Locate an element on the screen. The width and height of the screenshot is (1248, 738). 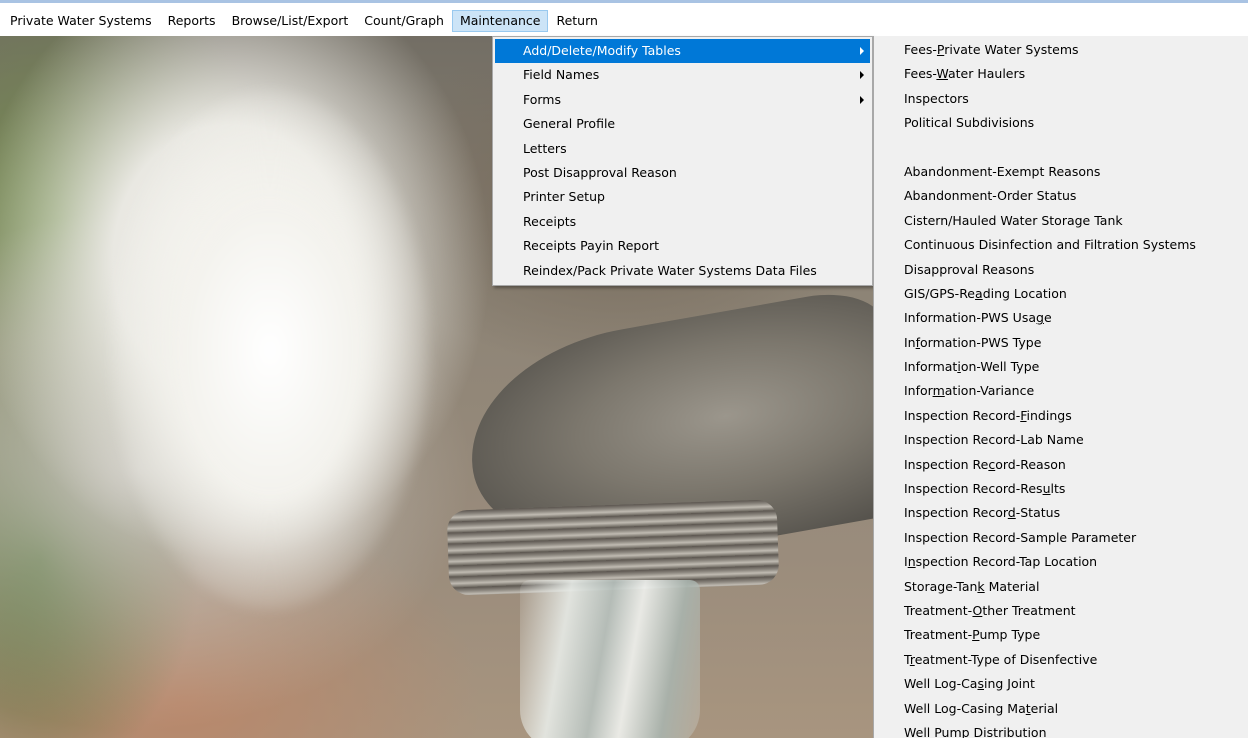
submenu-item: Treatment-Type of Disenfective is located at coordinates (1061, 660).